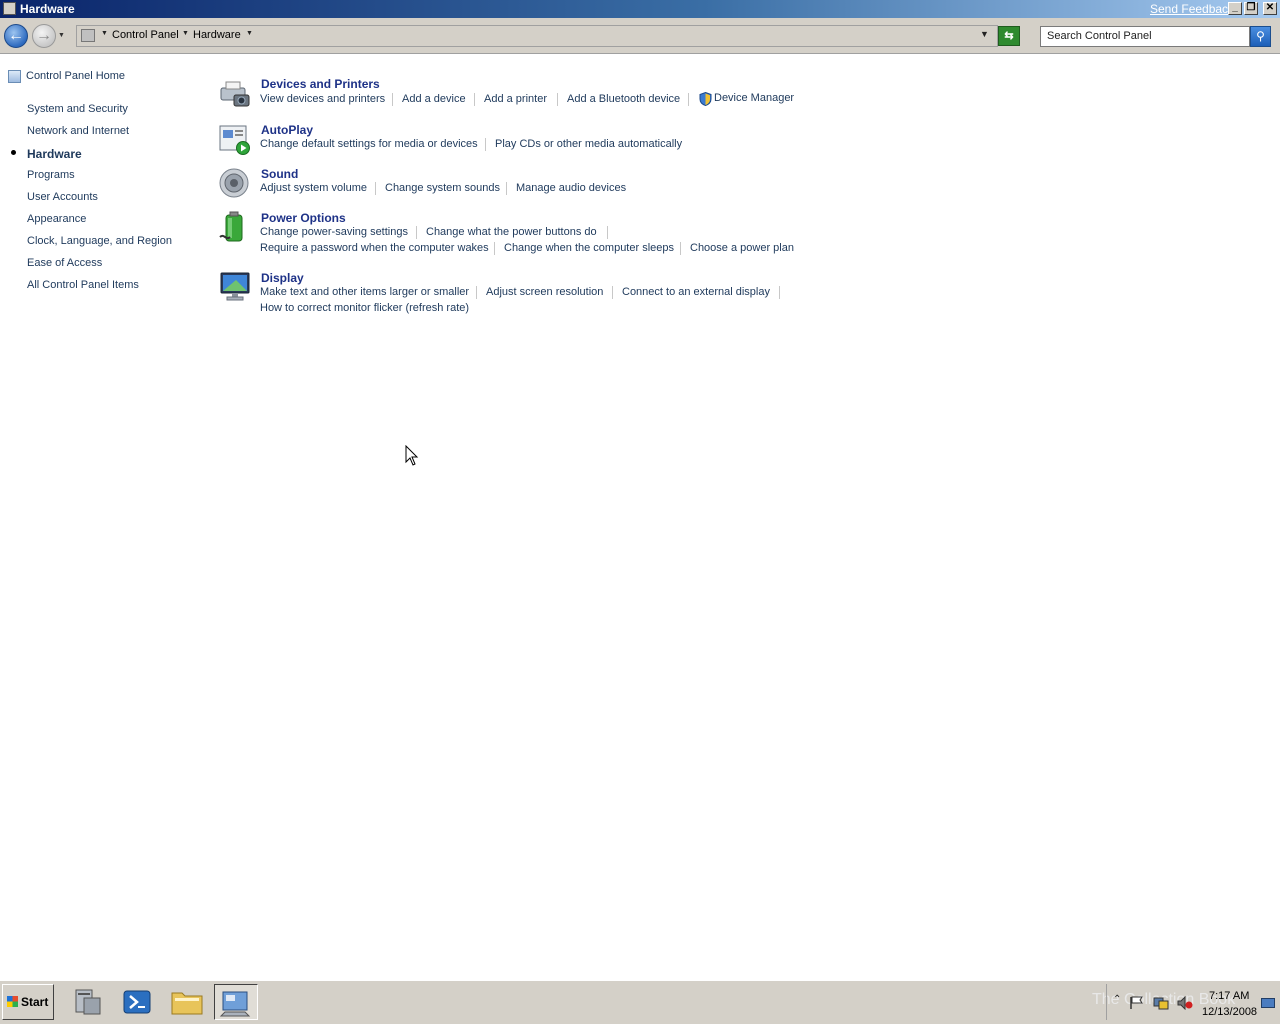  I want to click on breadcrumb-control-panel: Control Panel, so click(145, 35).